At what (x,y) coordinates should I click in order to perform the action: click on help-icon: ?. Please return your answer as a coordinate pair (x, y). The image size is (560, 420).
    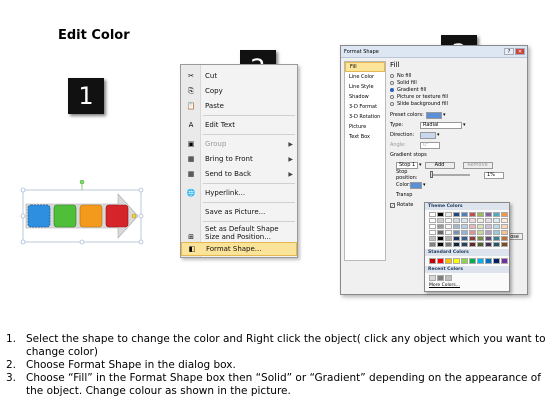
    Looking at the image, I should click on (509, 51).